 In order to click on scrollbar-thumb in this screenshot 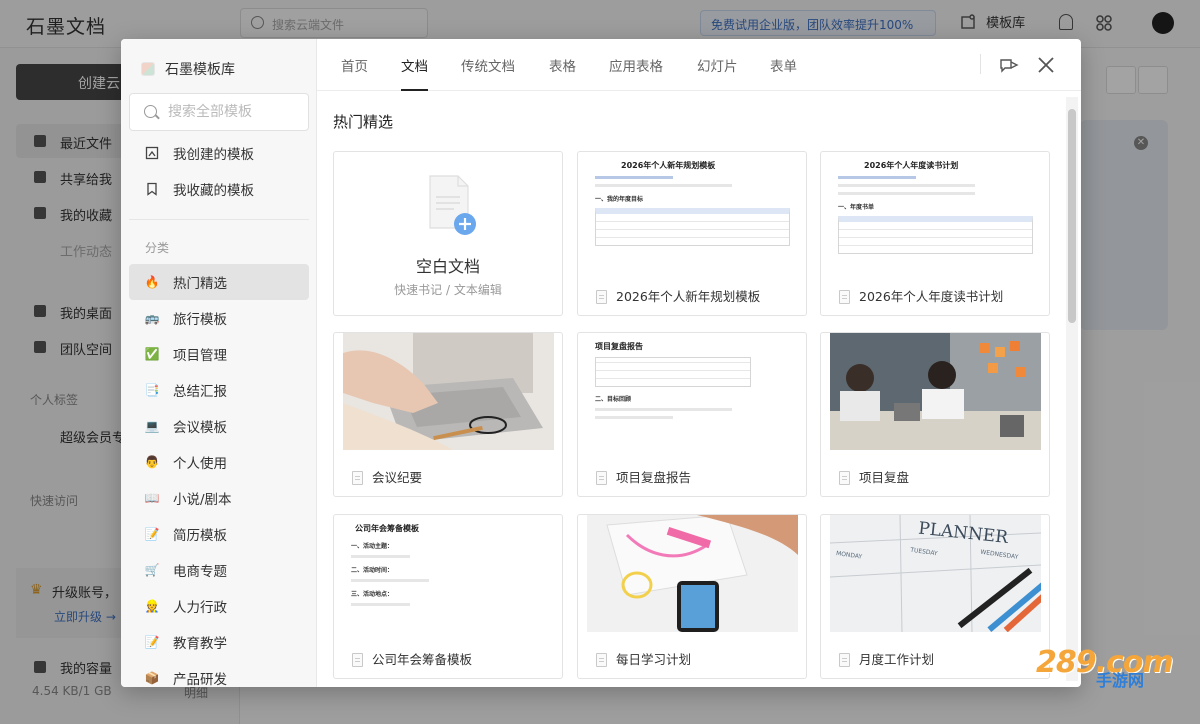, I will do `click(1072, 216)`.